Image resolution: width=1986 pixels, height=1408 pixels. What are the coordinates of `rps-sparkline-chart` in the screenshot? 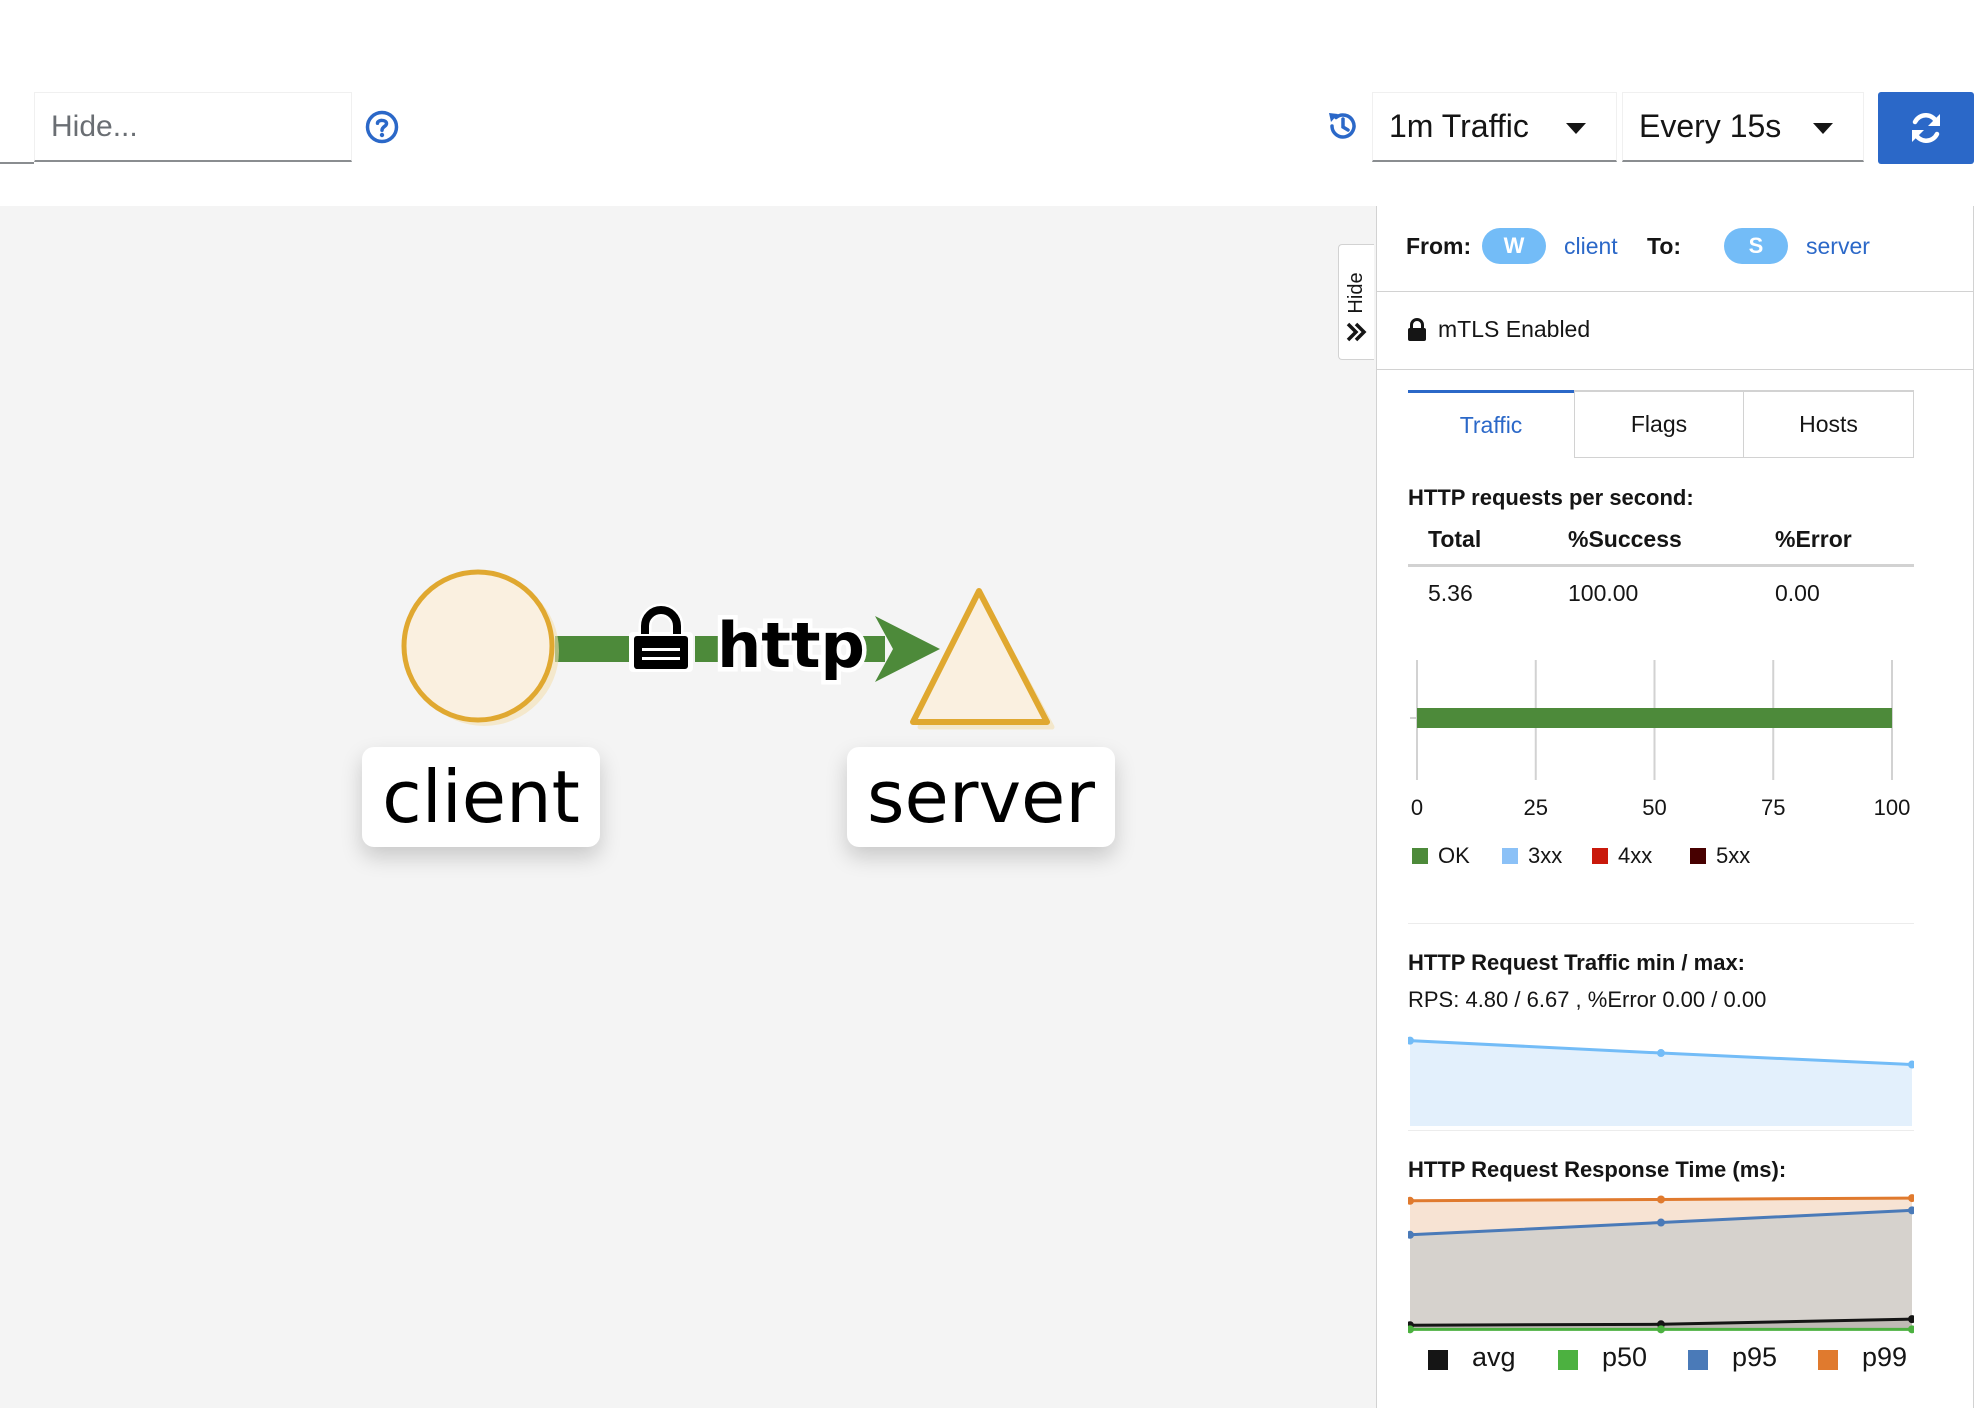 It's located at (1661, 1081).